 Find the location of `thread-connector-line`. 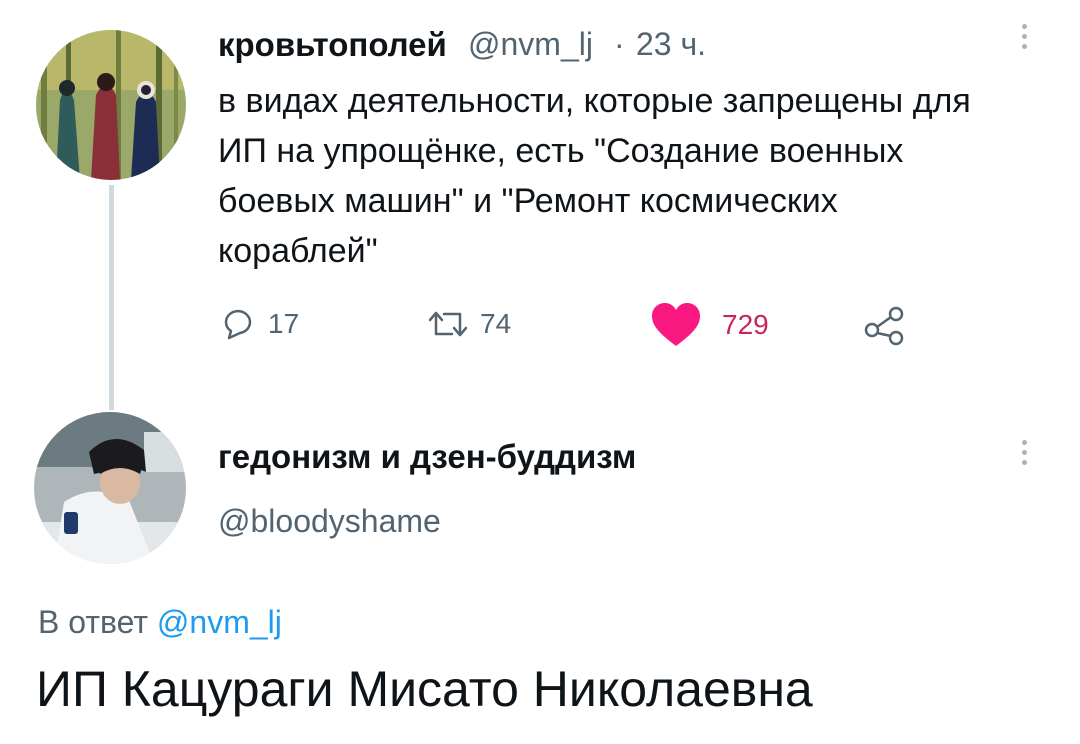

thread-connector-line is located at coordinates (111, 297).